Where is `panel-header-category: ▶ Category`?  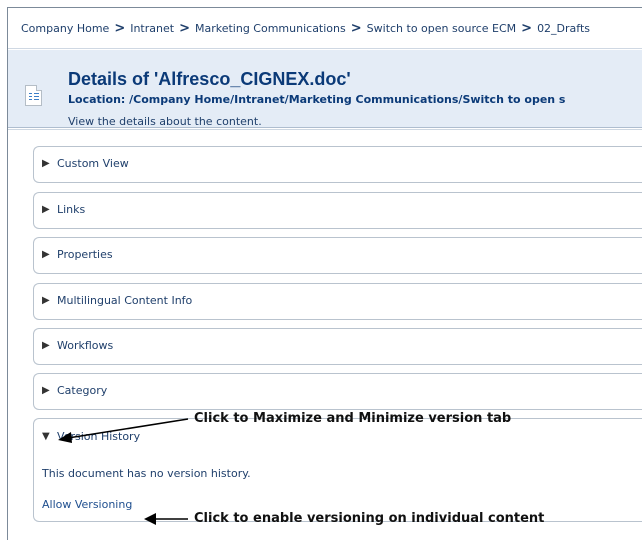 panel-header-category: ▶ Category is located at coordinates (338, 390).